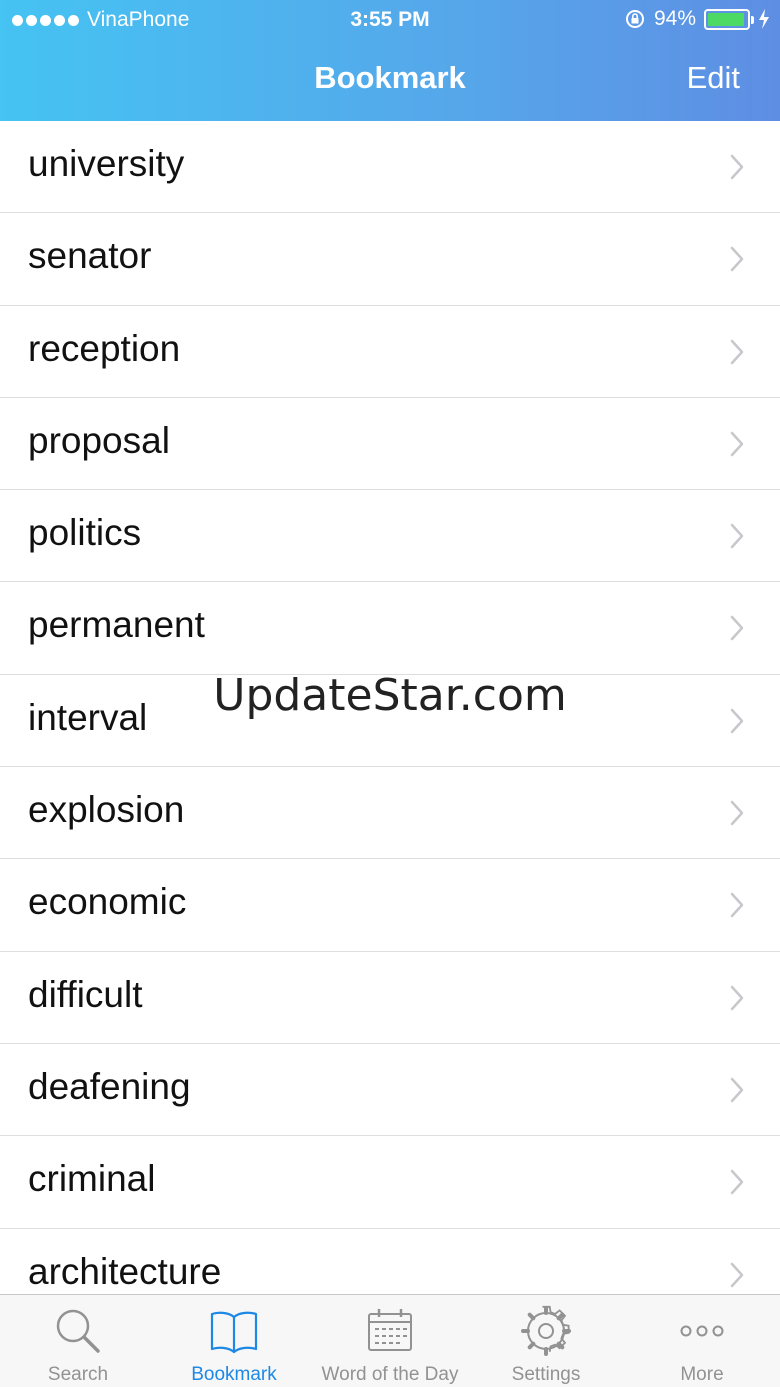 This screenshot has width=780, height=1387. I want to click on tab-label: Bookmark, so click(234, 1374).